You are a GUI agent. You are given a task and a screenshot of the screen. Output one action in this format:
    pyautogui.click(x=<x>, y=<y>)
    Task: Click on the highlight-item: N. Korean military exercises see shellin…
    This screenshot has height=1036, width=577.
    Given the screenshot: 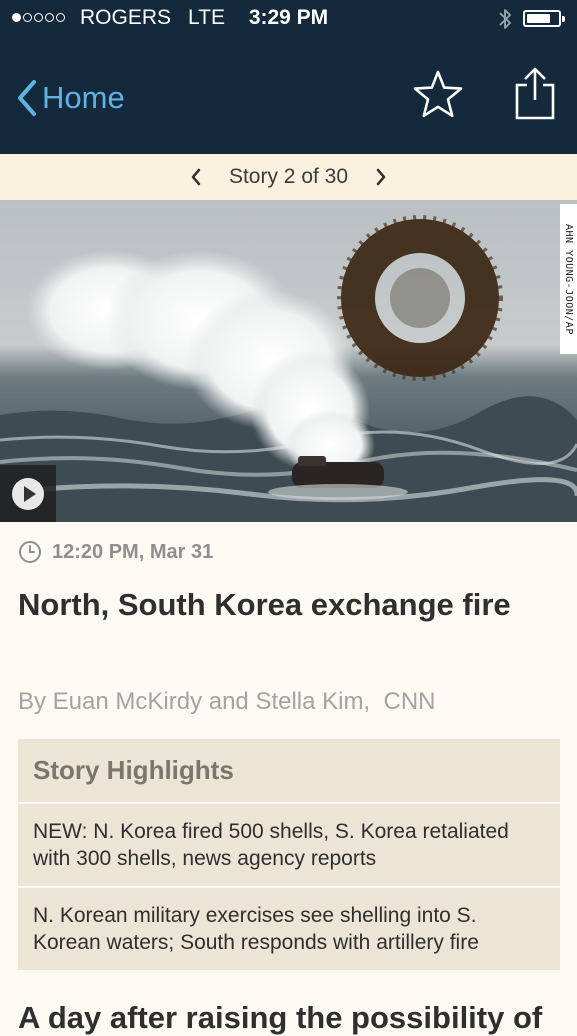 What is the action you would take?
    pyautogui.click(x=256, y=929)
    